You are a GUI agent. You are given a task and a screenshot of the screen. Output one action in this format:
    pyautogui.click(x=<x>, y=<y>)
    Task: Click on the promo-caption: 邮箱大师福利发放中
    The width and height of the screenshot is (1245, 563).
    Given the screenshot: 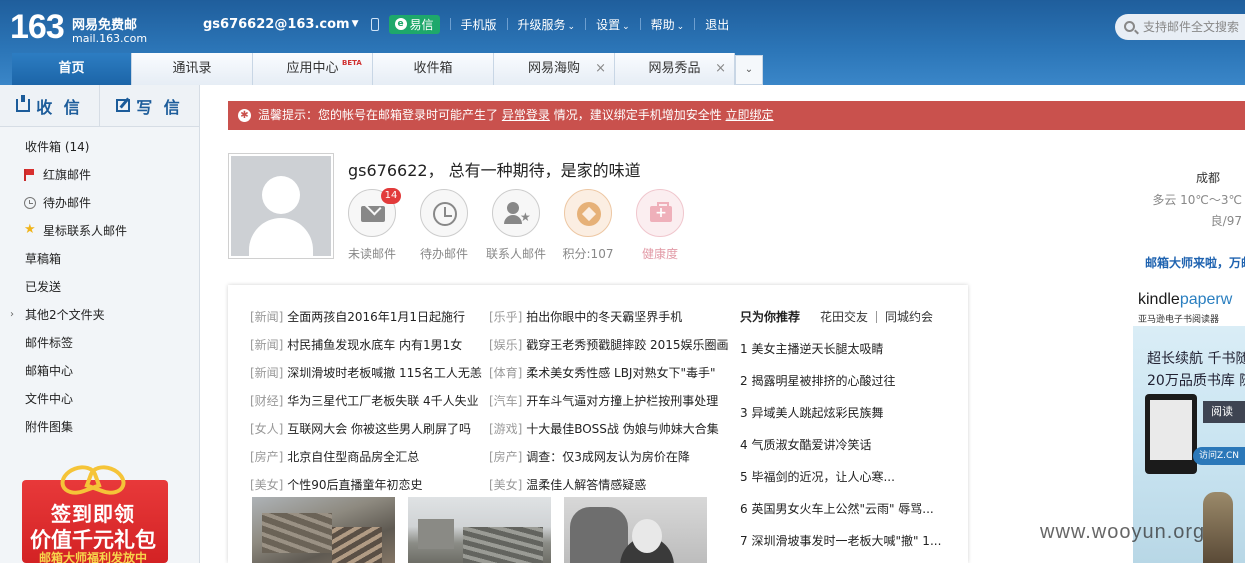 What is the action you would take?
    pyautogui.click(x=92, y=557)
    